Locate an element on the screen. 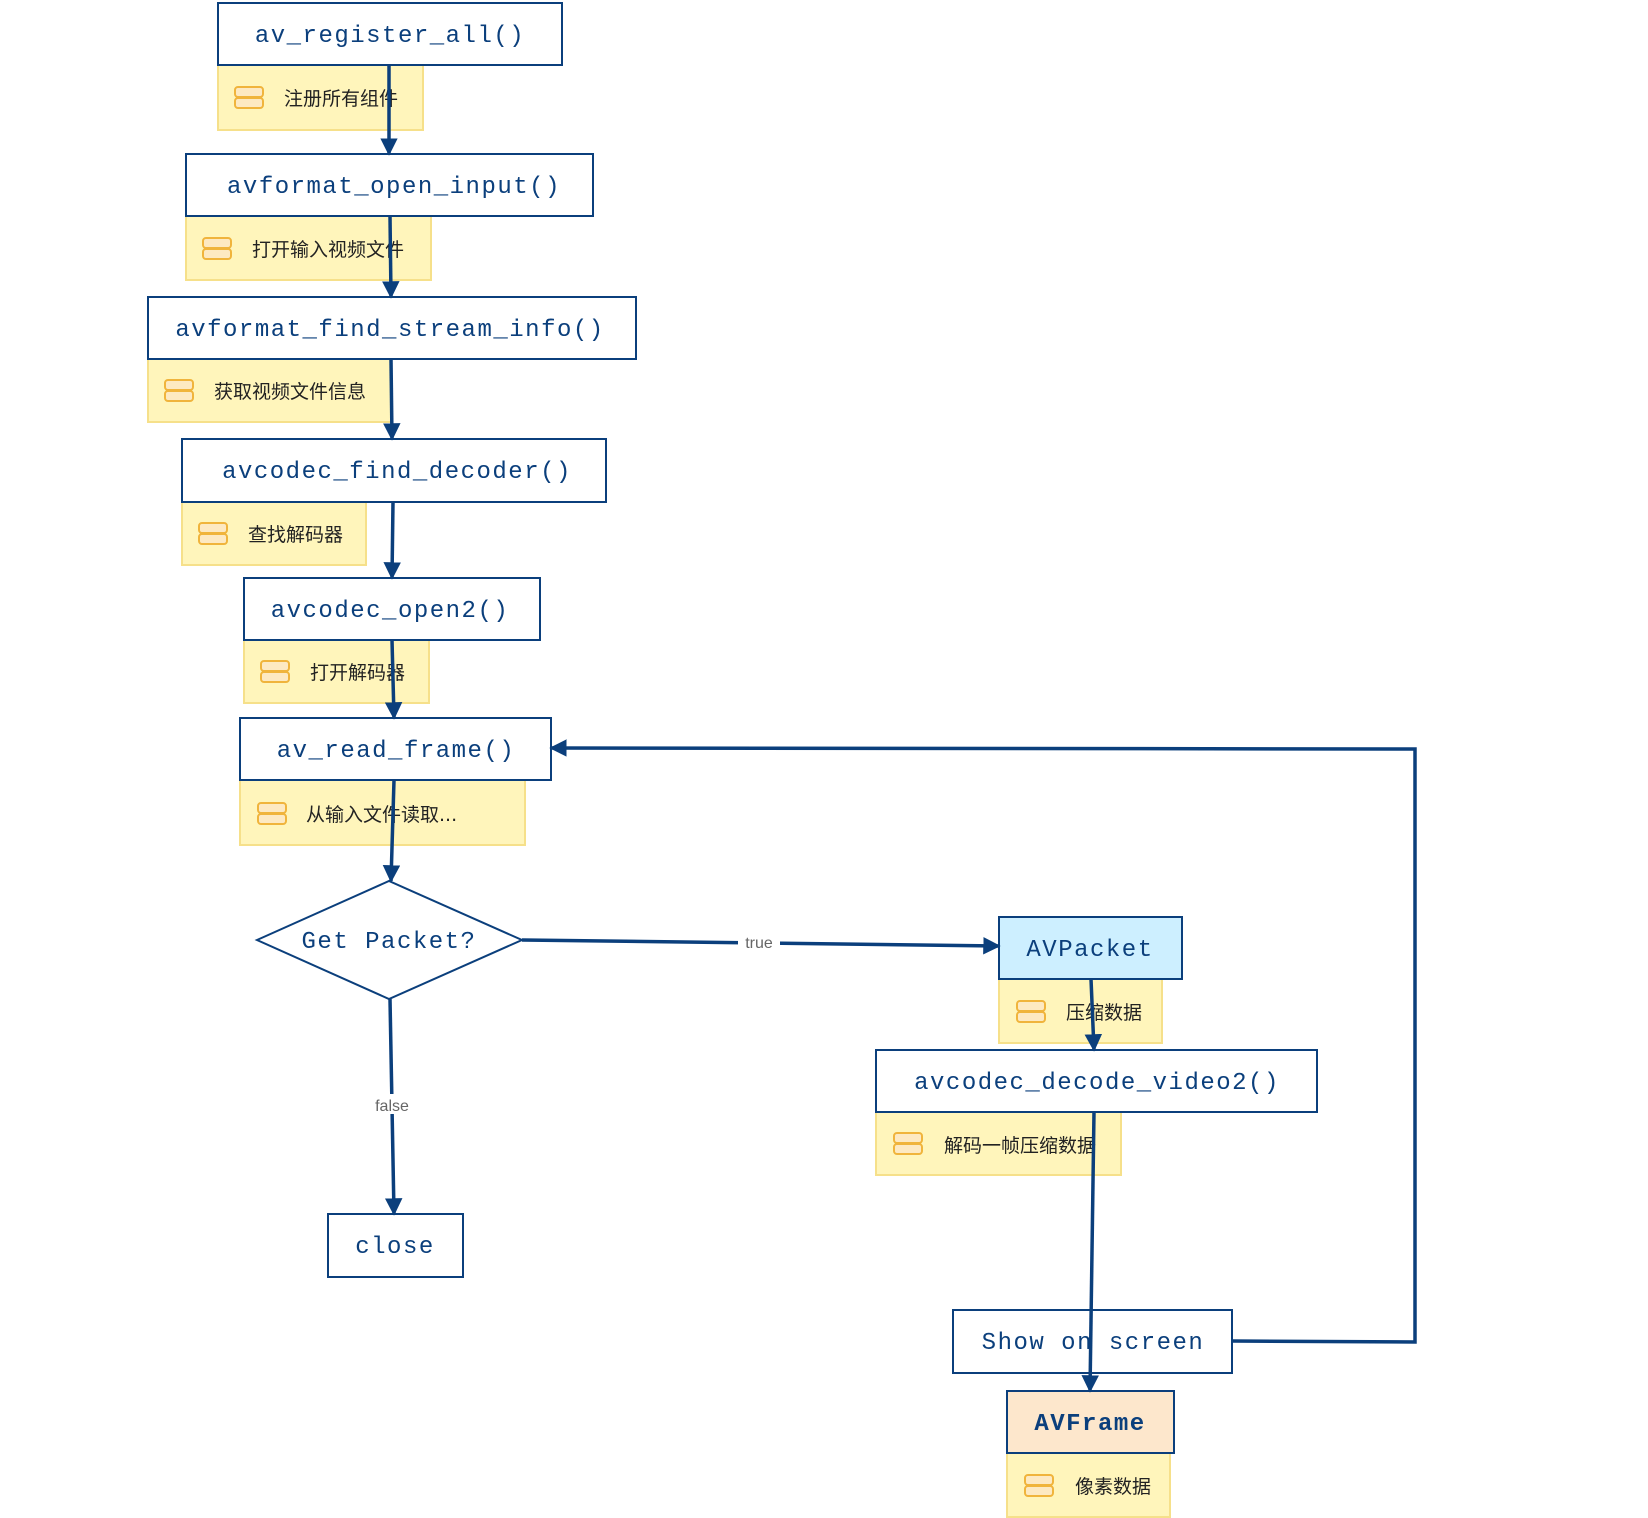 Image resolution: width=1648 pixels, height=1518 pixels. node-label: AVFrame is located at coordinates (1089, 1424).